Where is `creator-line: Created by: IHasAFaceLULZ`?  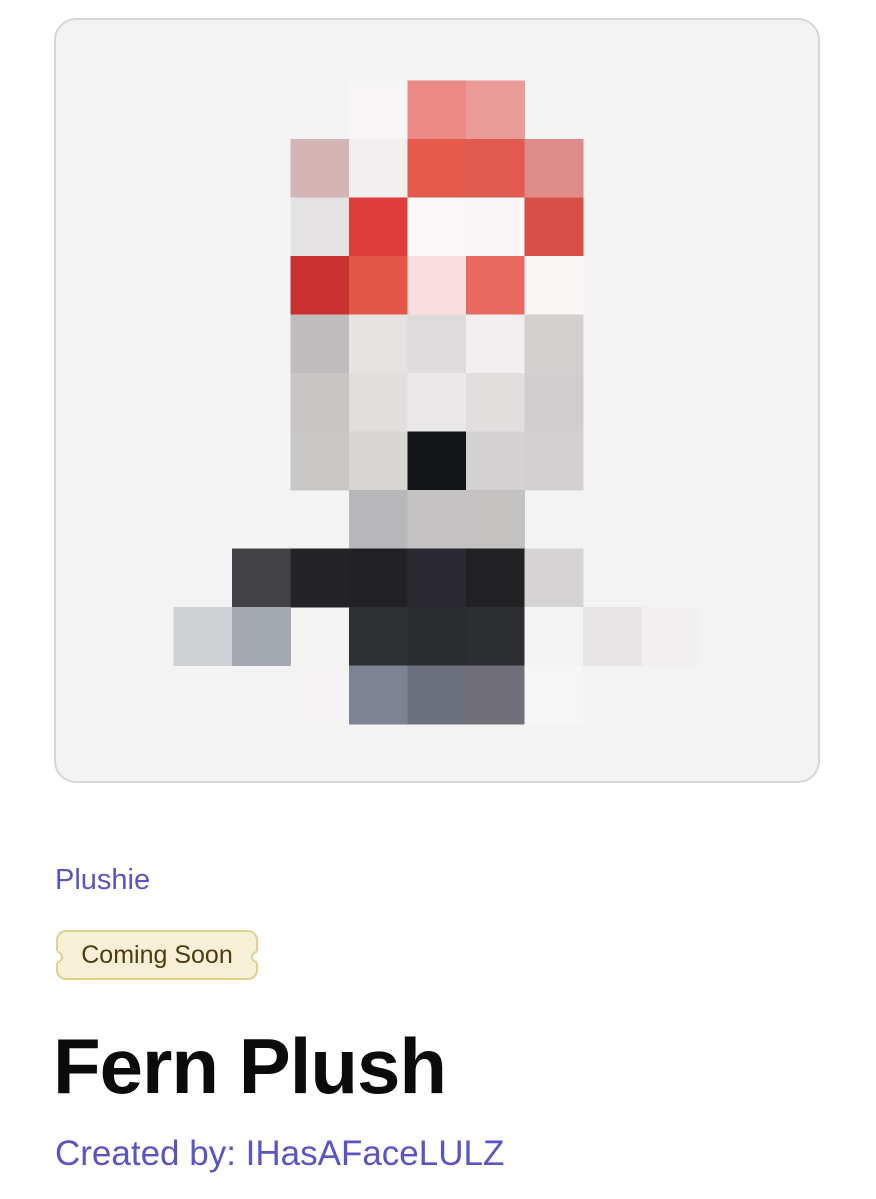
creator-line: Created by: IHasAFaceLULZ is located at coordinates (279, 1154).